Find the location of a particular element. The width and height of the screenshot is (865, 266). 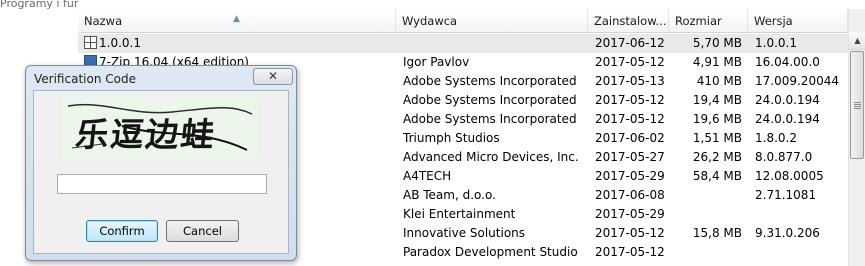

table-row: 1.0.0.1 2017-06-12 5,70 MB 1.0.0.1 is located at coordinates (463, 43).